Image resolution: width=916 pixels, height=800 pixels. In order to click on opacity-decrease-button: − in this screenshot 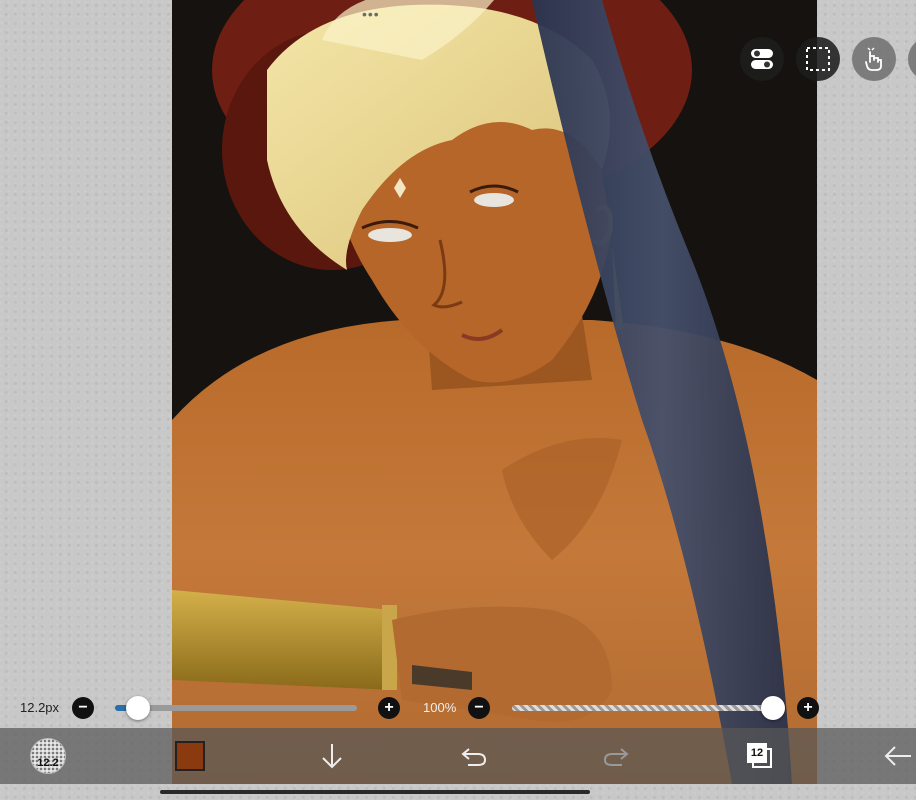, I will do `click(479, 708)`.